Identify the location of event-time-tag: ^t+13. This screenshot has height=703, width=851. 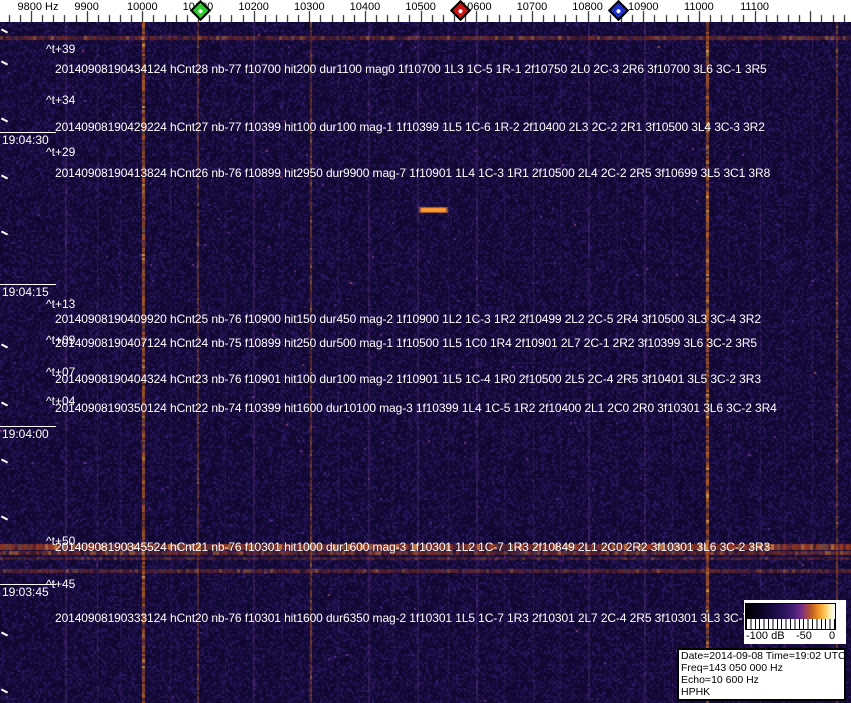
(61, 304).